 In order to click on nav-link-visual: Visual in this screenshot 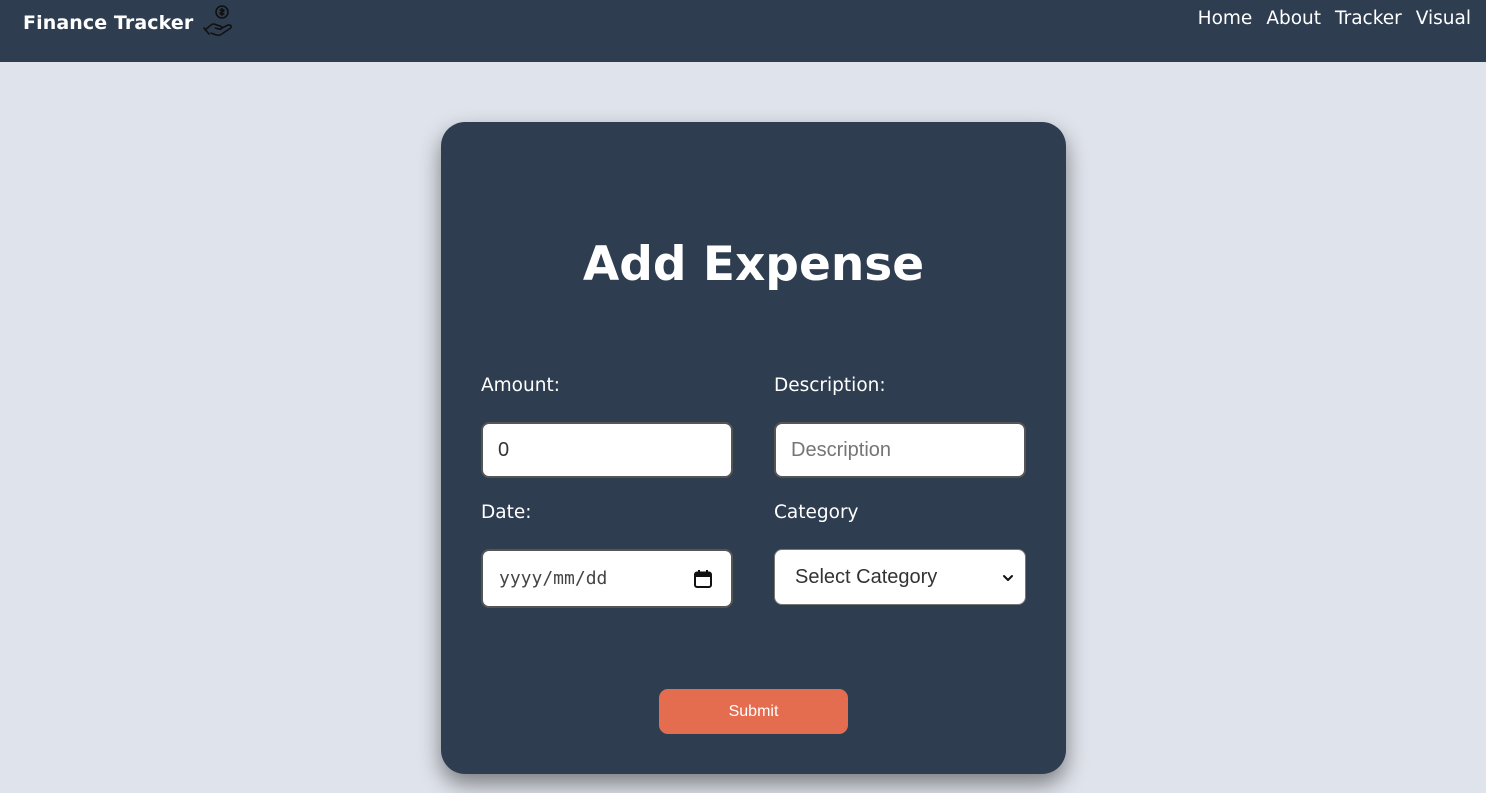, I will do `click(1443, 18)`.